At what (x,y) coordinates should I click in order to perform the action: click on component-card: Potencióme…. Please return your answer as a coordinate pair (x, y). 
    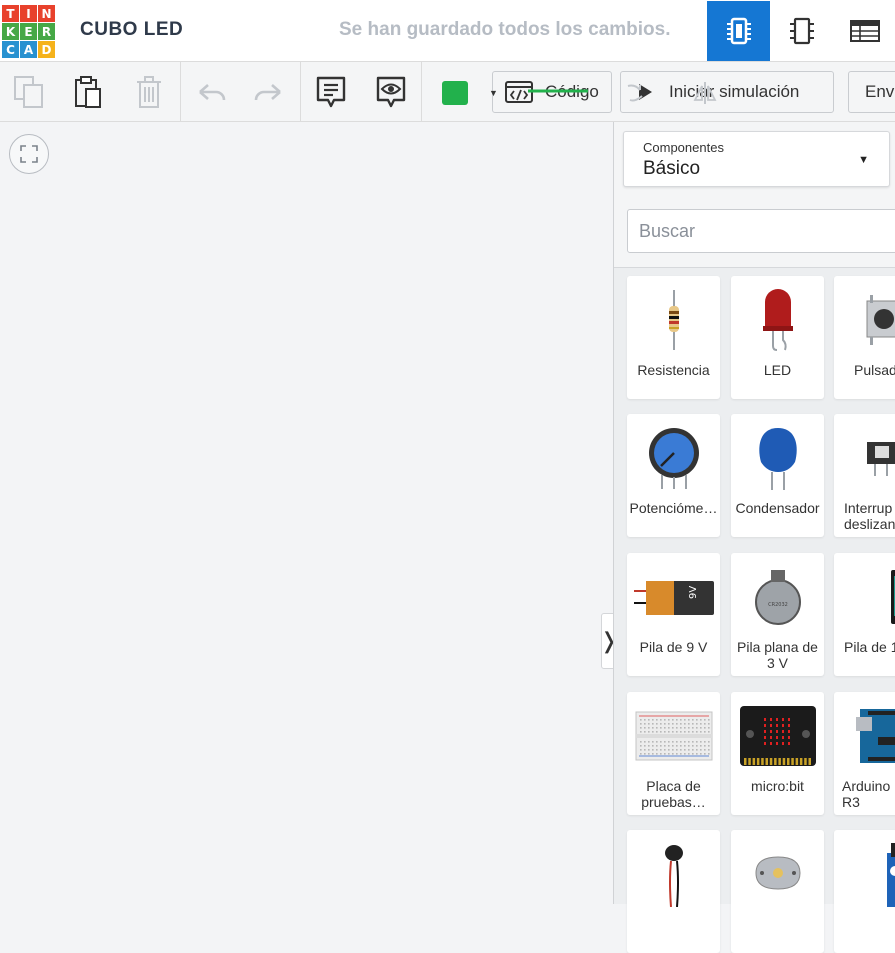
    Looking at the image, I should click on (673, 475).